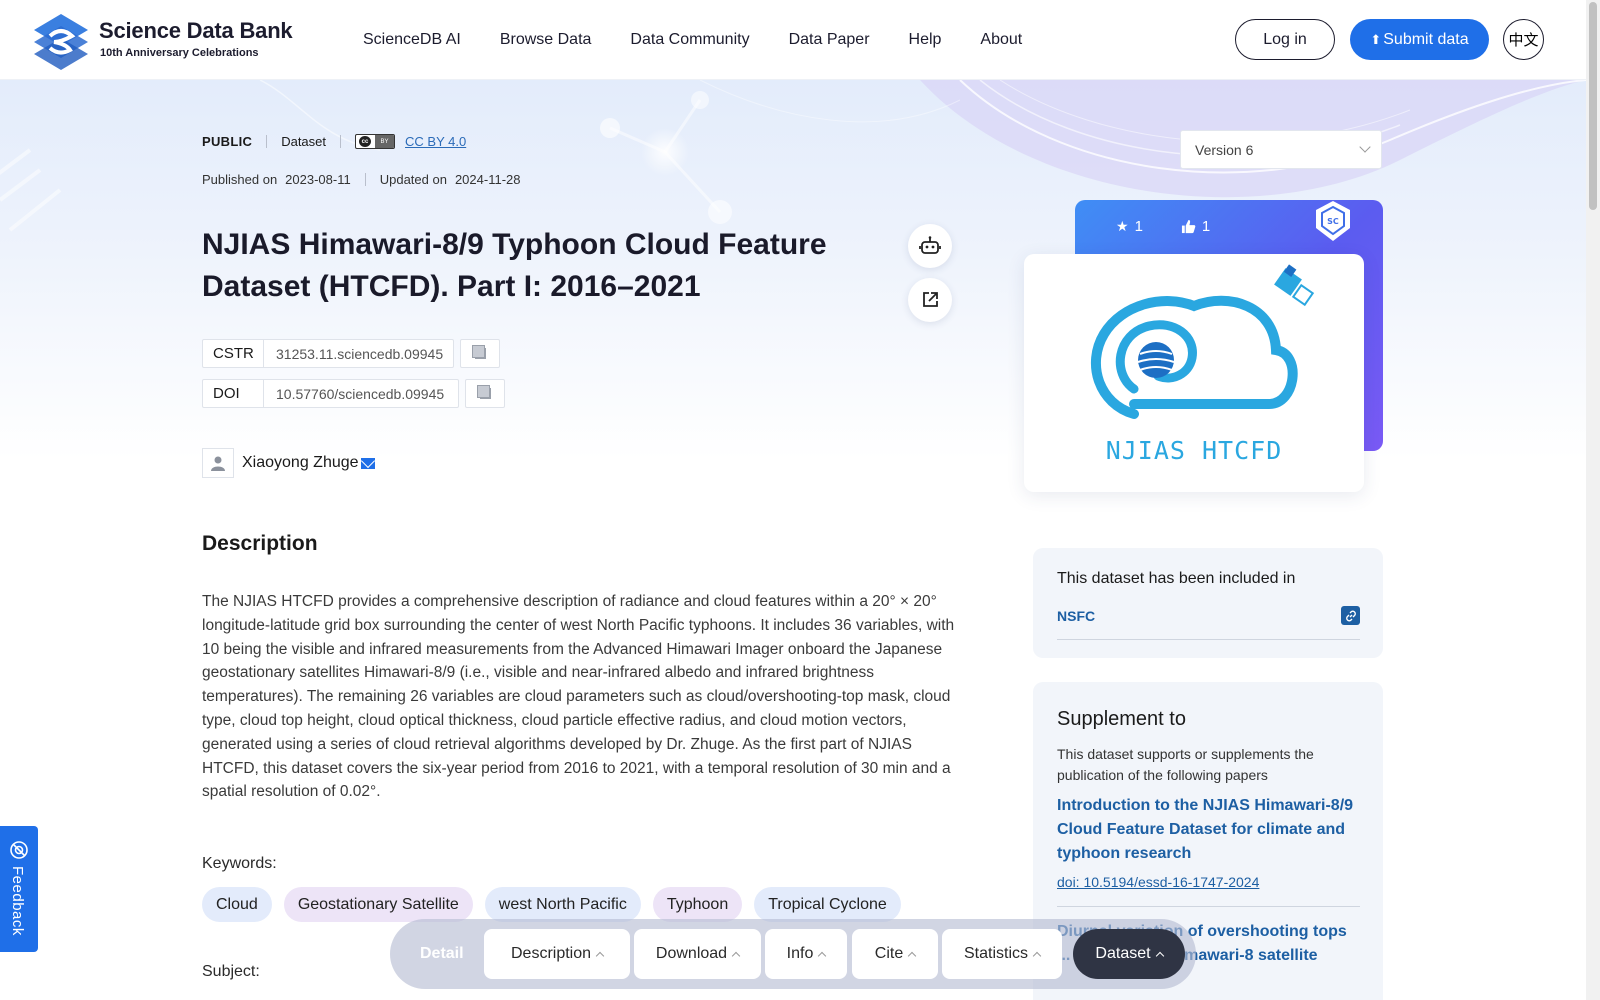 The width and height of the screenshot is (1600, 1000). What do you see at coordinates (227, 141) in the screenshot?
I see `access-badge: PUBLIC` at bounding box center [227, 141].